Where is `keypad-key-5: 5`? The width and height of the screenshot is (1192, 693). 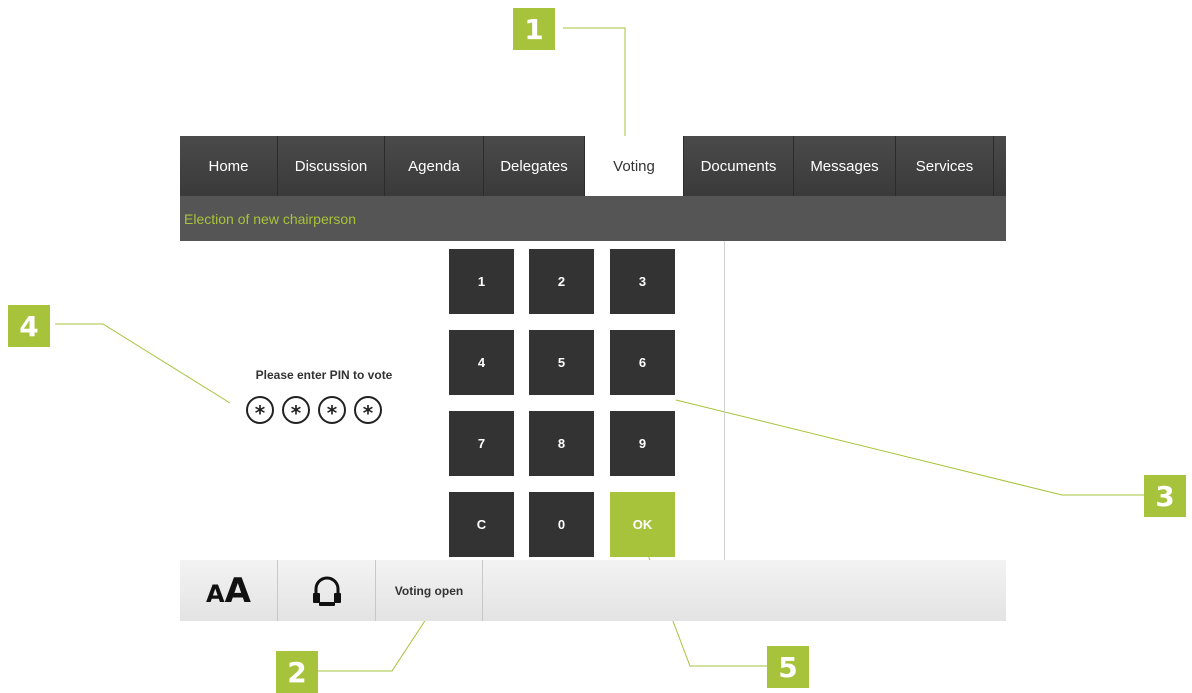 keypad-key-5: 5 is located at coordinates (561, 362).